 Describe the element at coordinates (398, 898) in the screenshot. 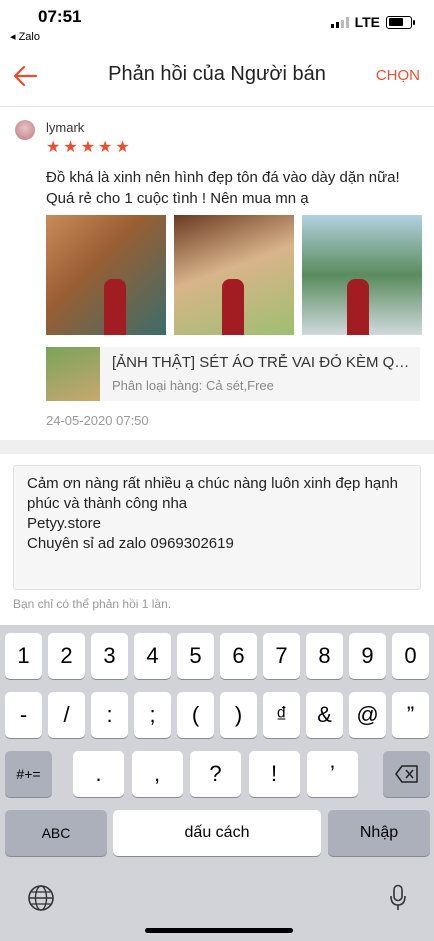

I see `microphone-icon` at that location.